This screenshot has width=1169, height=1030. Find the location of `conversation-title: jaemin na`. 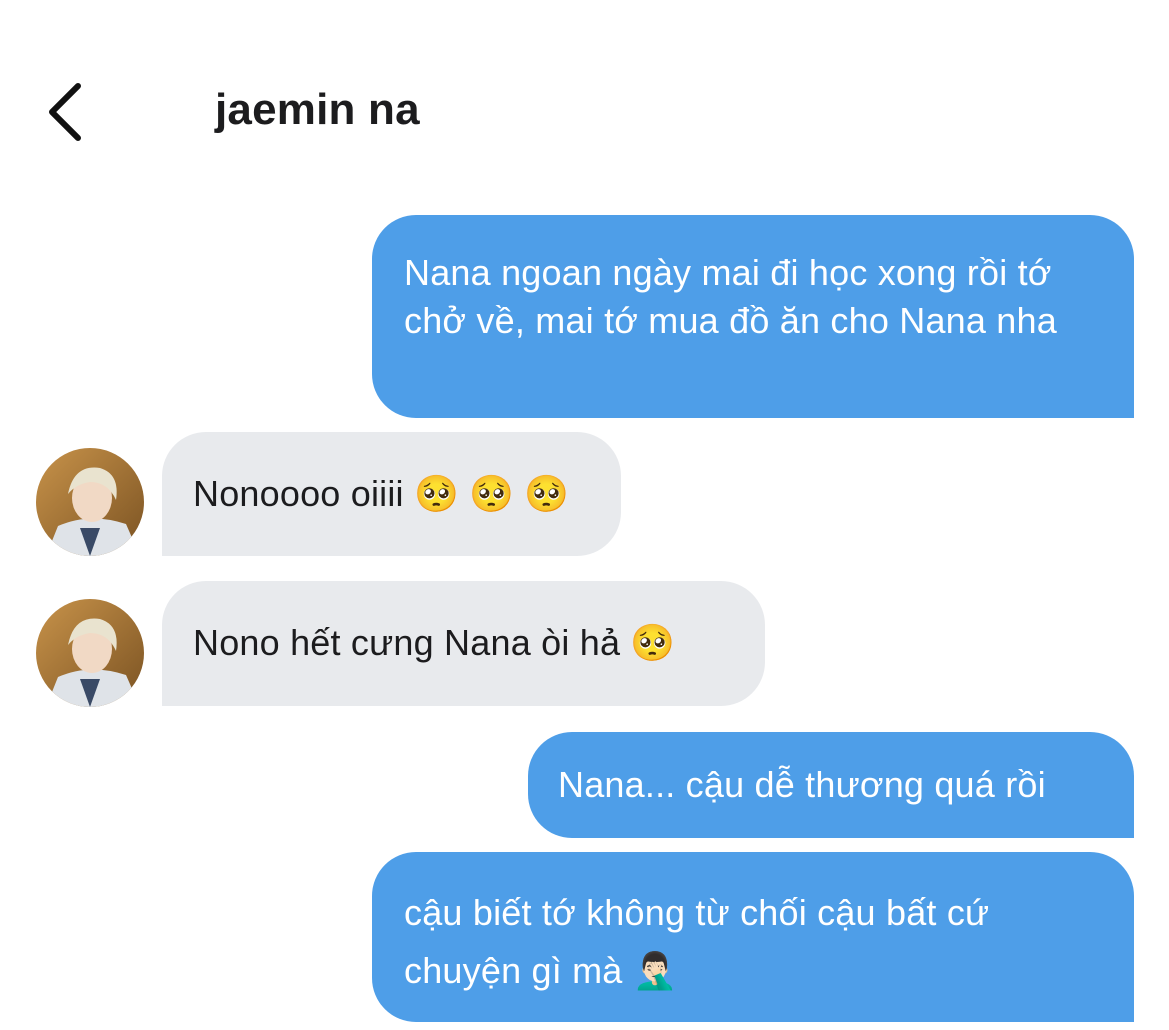

conversation-title: jaemin na is located at coordinates (317, 109).